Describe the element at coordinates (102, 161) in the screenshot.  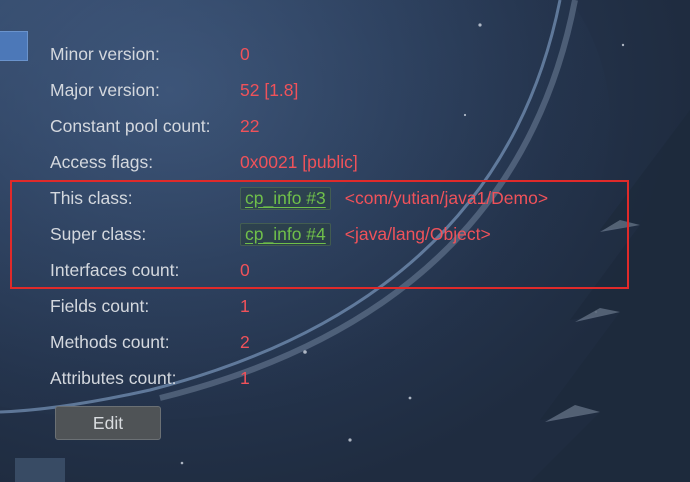
I see `access-flags-label: Access flags:` at that location.